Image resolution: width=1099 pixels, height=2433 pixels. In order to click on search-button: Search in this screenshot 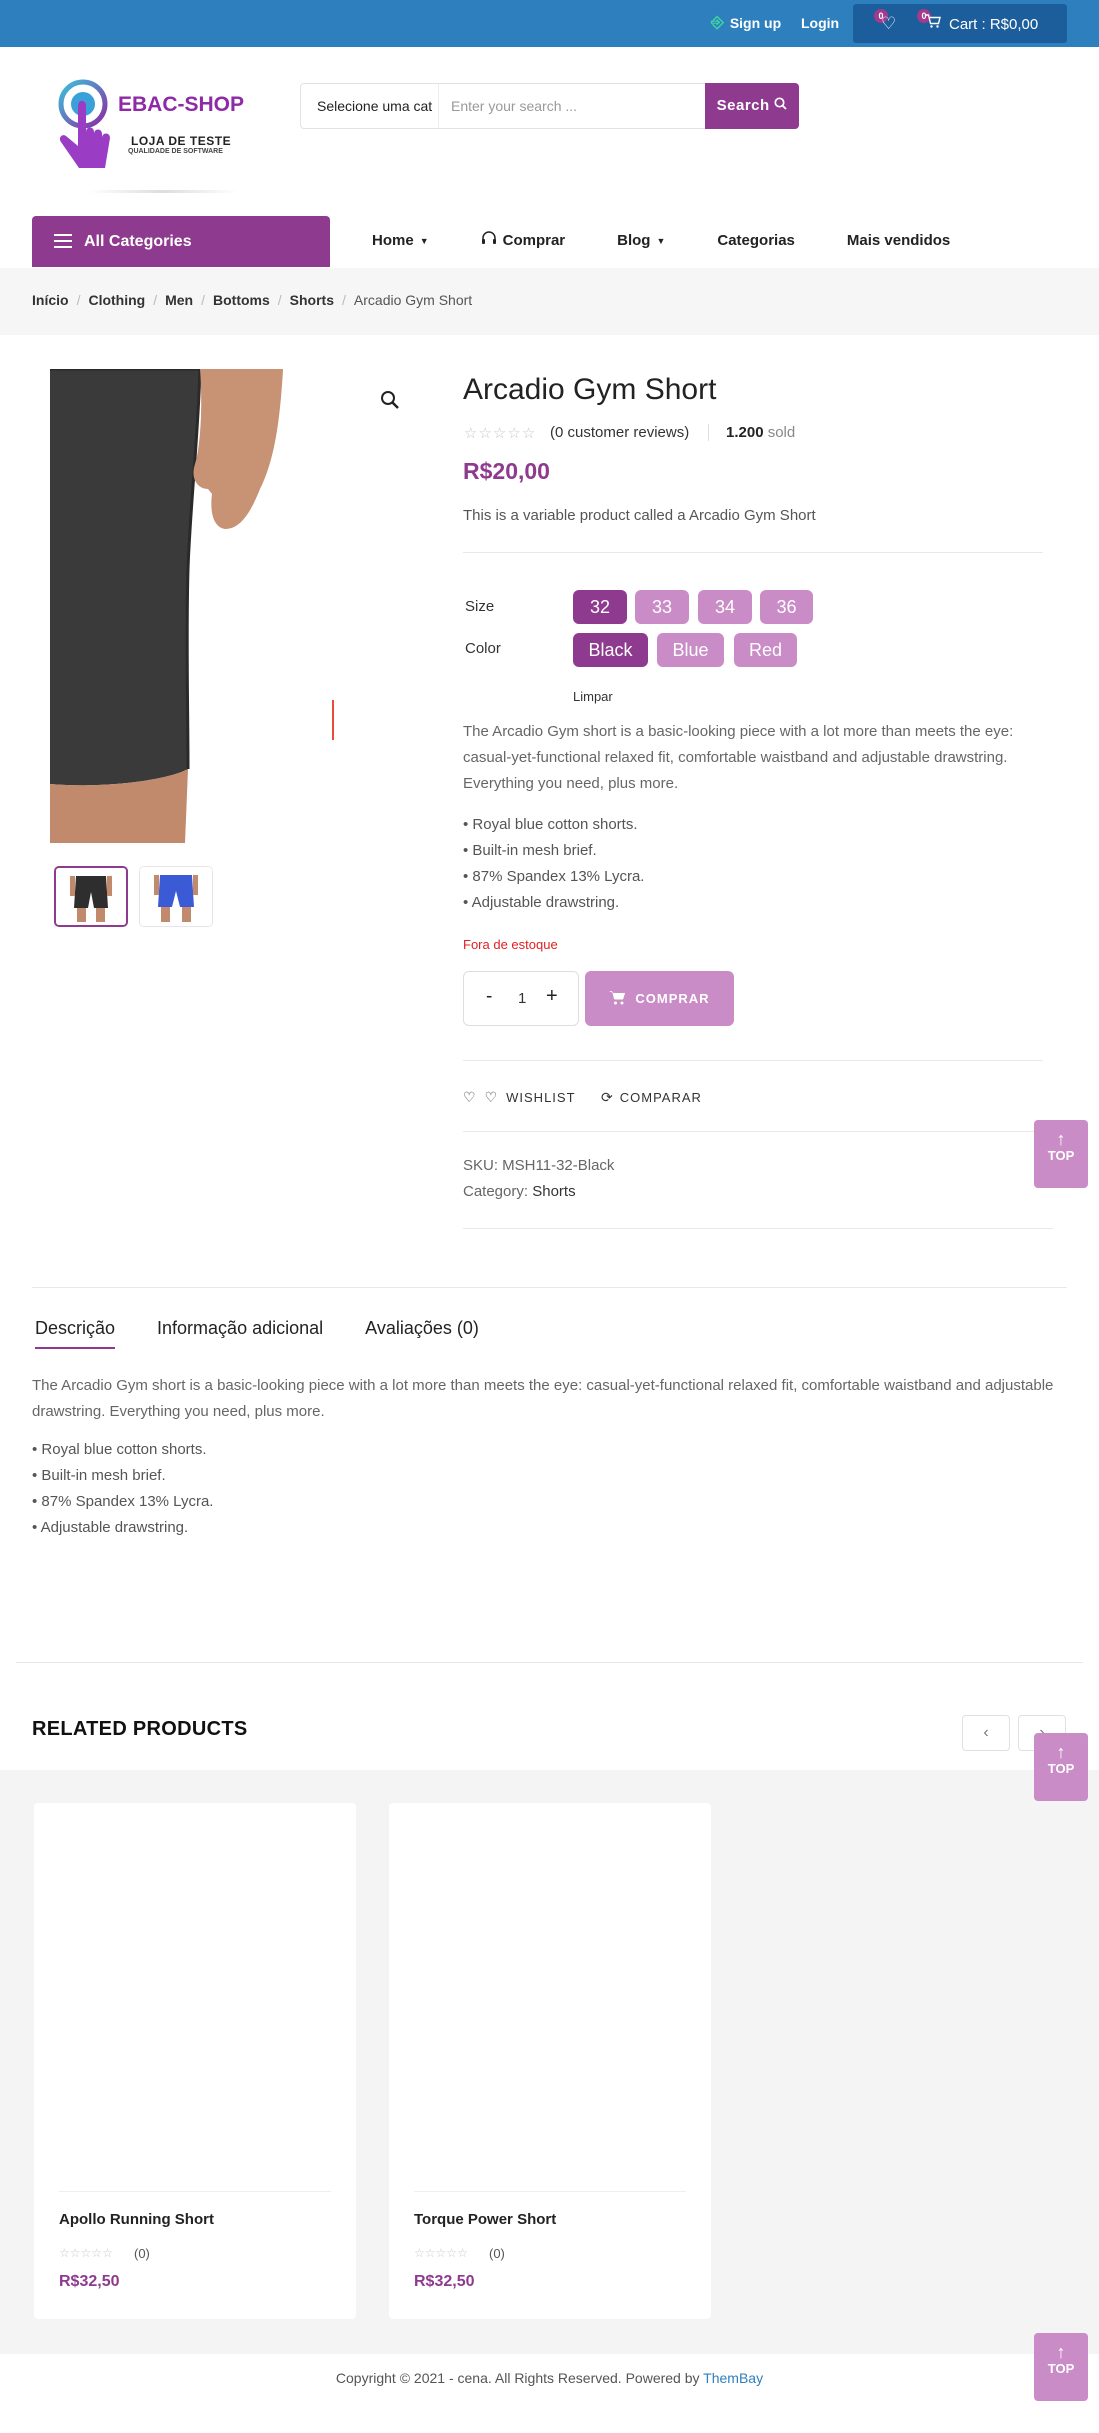, I will do `click(752, 106)`.